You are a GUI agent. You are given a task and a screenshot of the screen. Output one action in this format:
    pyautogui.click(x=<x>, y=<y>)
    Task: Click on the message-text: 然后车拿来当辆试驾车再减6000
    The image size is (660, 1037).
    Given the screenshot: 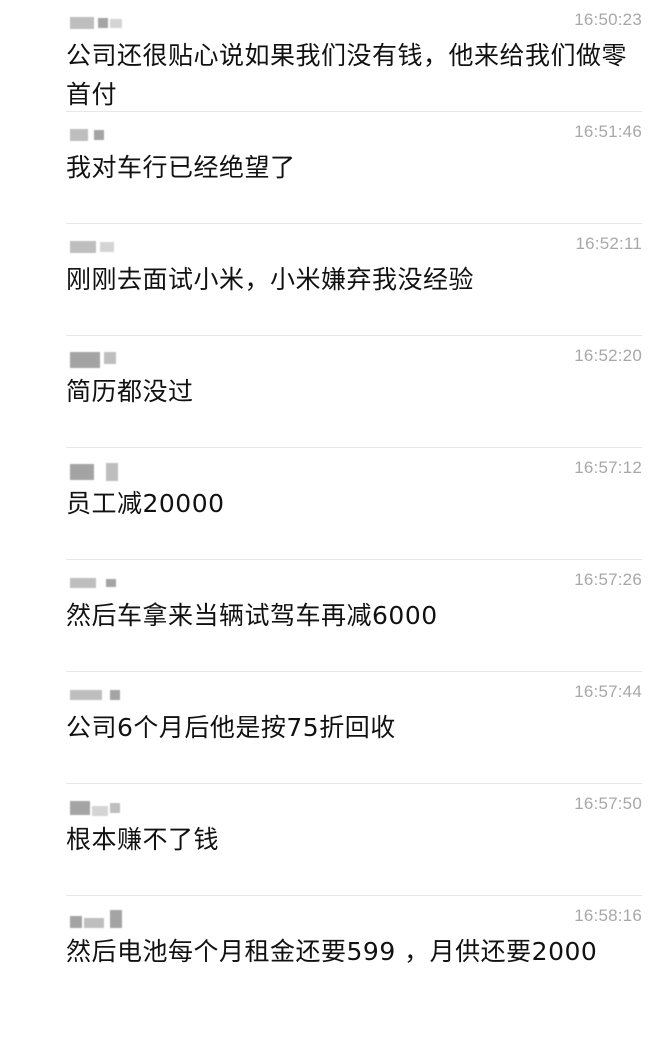 What is the action you would take?
    pyautogui.click(x=252, y=615)
    